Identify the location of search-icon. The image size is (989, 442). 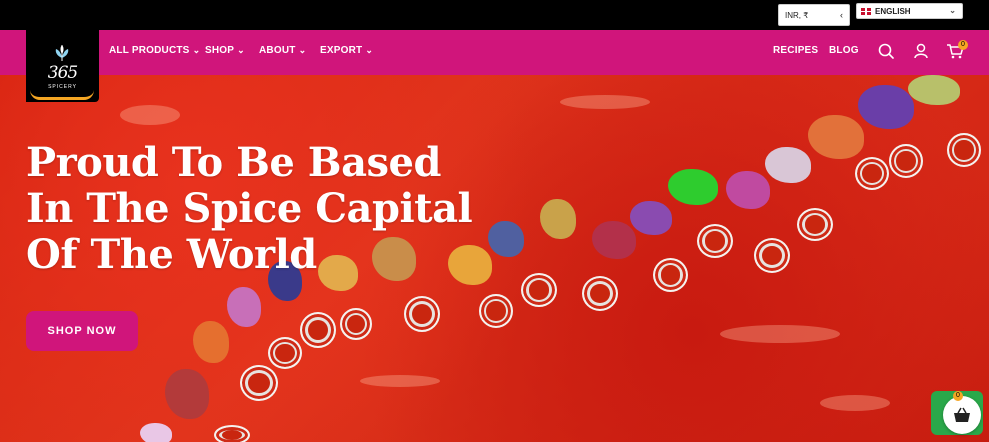
(886, 51).